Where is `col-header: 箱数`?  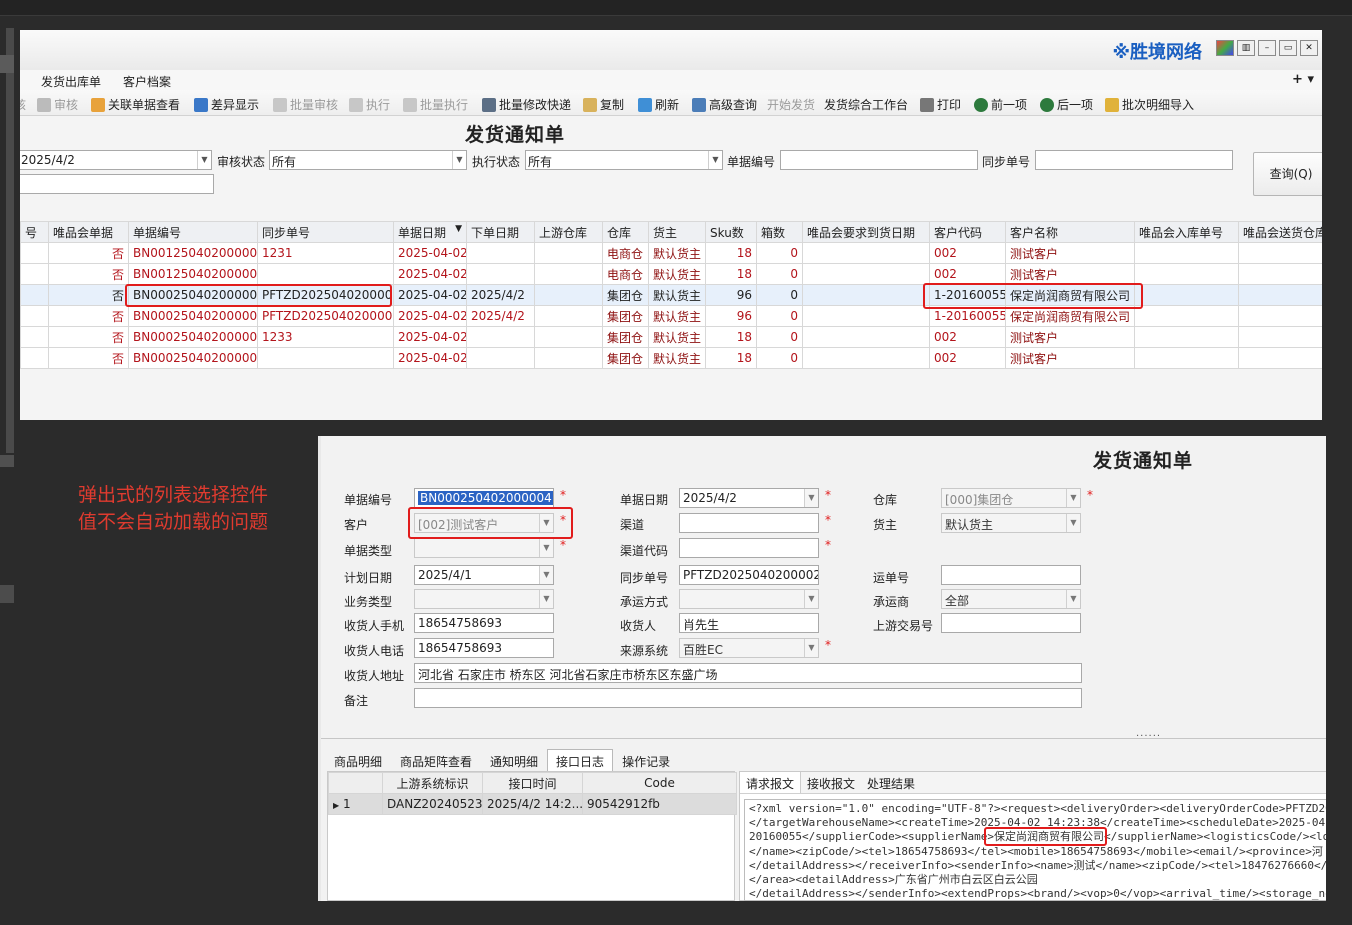 col-header: 箱数 is located at coordinates (779, 232).